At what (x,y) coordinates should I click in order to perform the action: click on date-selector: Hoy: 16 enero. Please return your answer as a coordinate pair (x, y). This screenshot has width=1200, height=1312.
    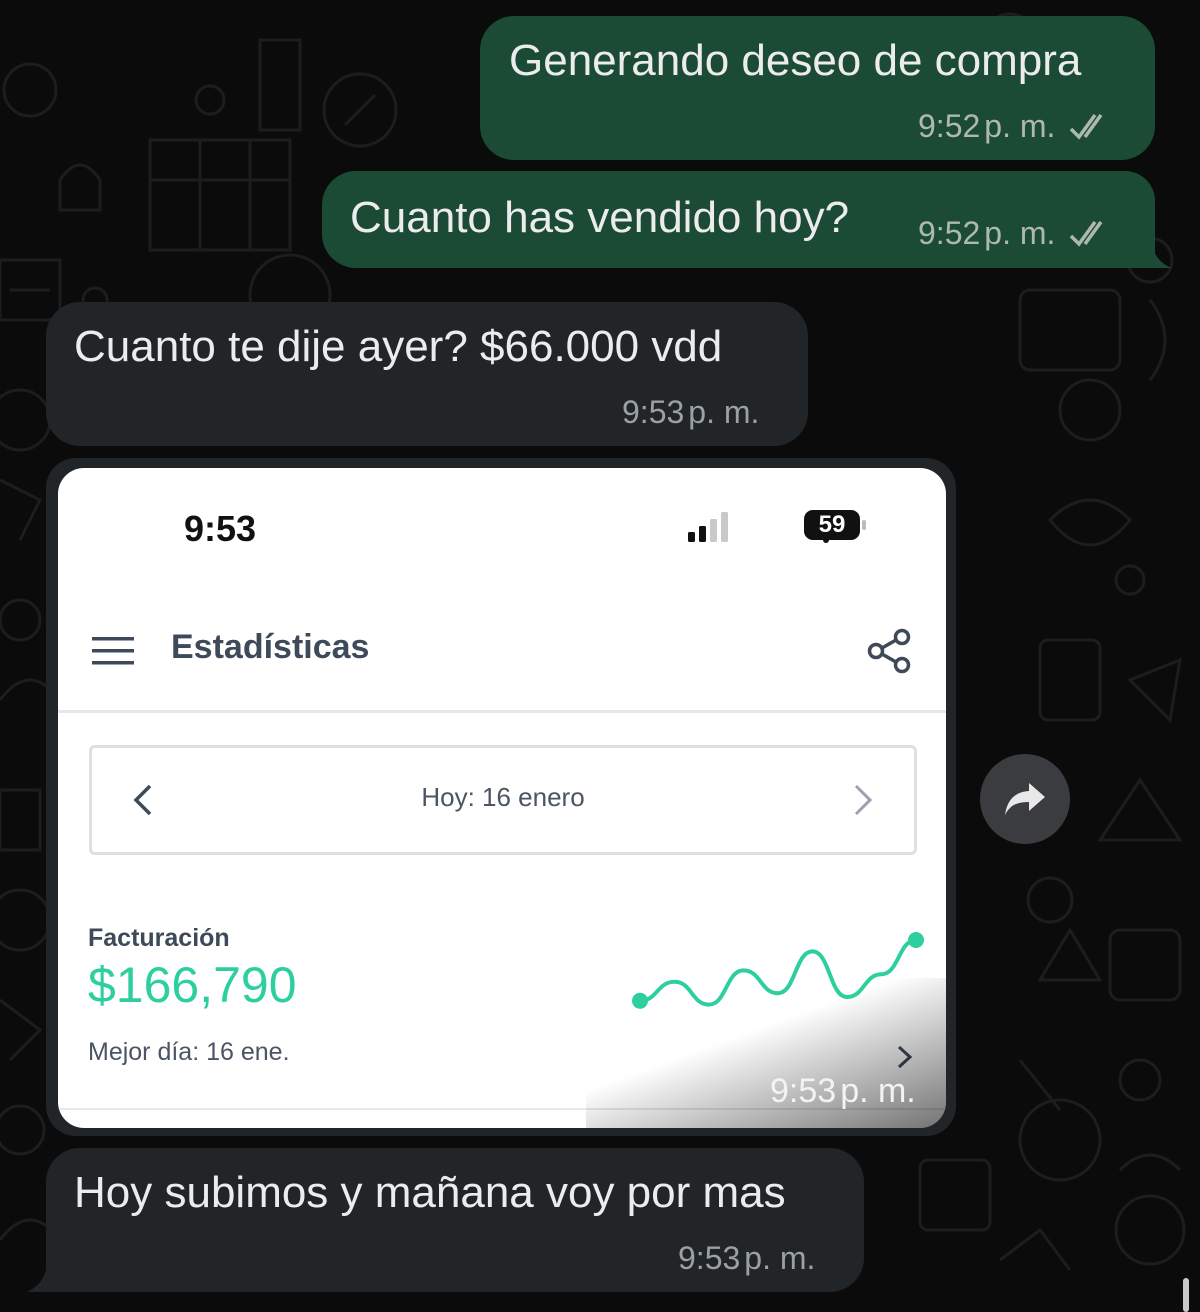
    Looking at the image, I should click on (503, 800).